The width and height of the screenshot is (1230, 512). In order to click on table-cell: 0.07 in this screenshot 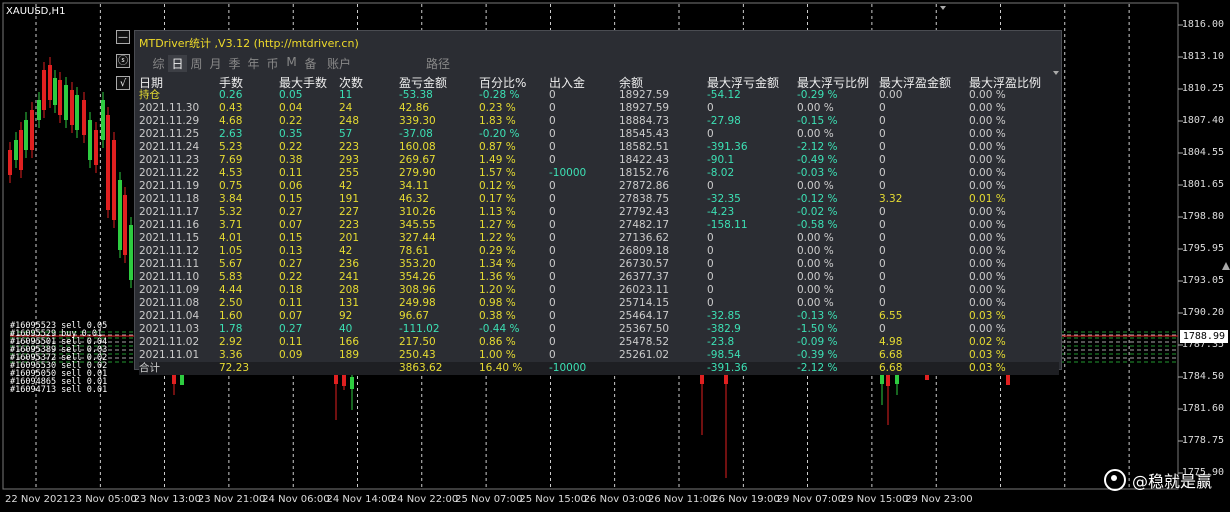, I will do `click(291, 316)`.